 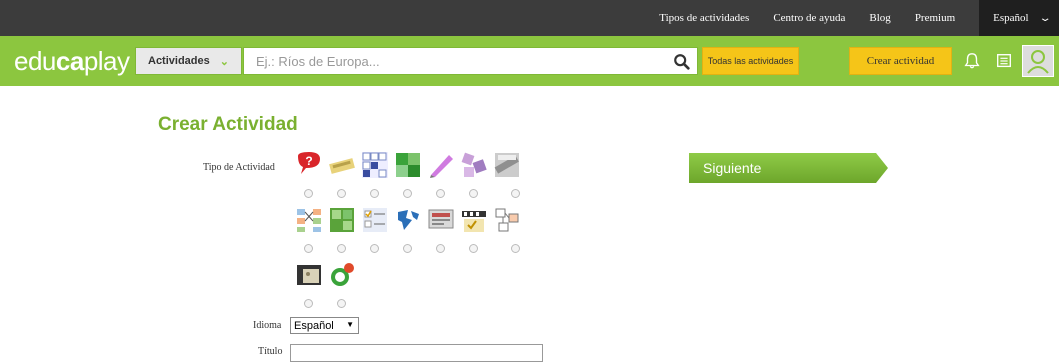 I want to click on search-icon, so click(x=682, y=62).